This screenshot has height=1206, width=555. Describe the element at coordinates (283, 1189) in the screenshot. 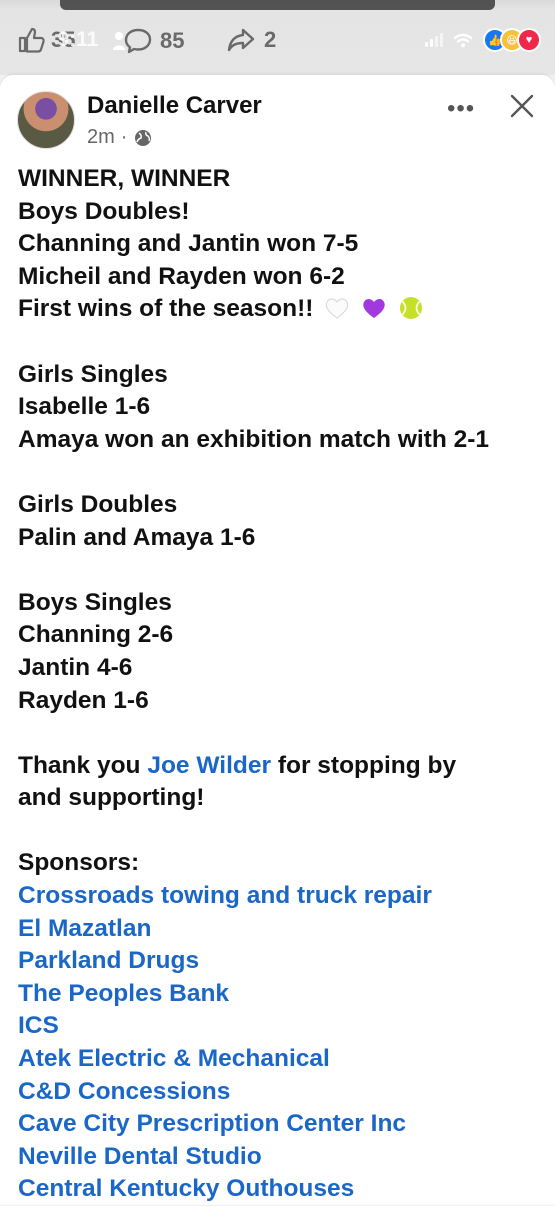

I see `sponsor-link: Central Kentucky Outhouses` at that location.